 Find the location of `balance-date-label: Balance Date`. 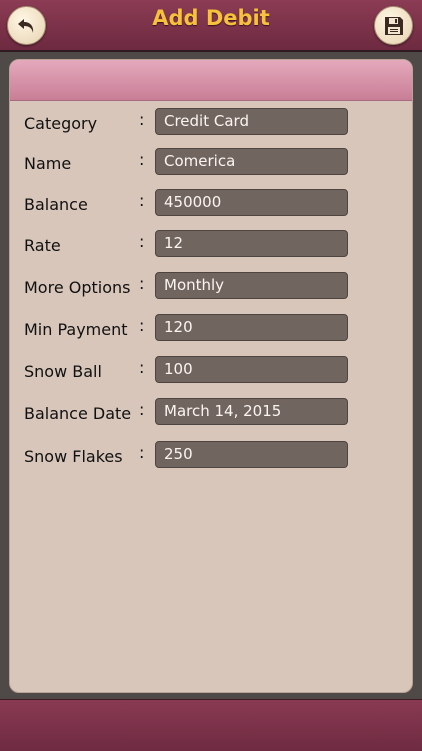

balance-date-label: Balance Date is located at coordinates (78, 413).